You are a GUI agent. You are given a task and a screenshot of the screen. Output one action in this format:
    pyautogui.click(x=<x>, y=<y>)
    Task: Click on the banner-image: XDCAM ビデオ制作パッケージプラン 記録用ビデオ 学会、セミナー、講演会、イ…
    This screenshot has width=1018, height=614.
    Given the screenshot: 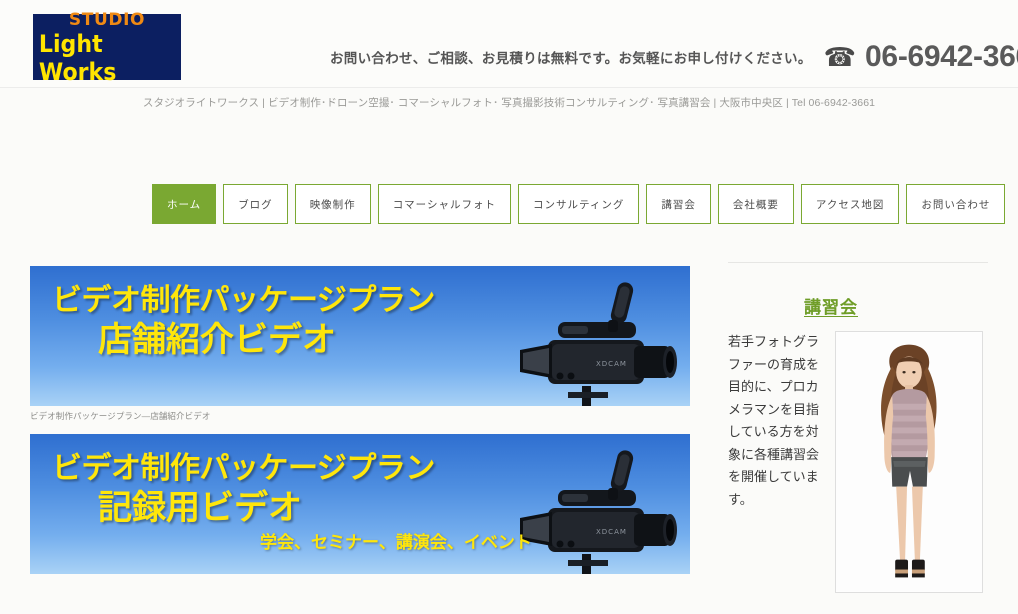 What is the action you would take?
    pyautogui.click(x=360, y=504)
    